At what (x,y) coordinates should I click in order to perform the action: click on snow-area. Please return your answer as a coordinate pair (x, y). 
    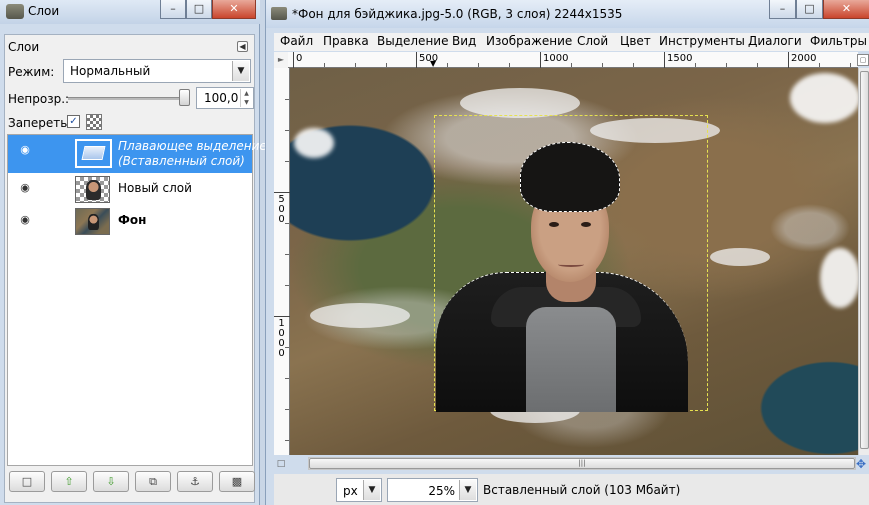
    Looking at the image, I should click on (520, 103).